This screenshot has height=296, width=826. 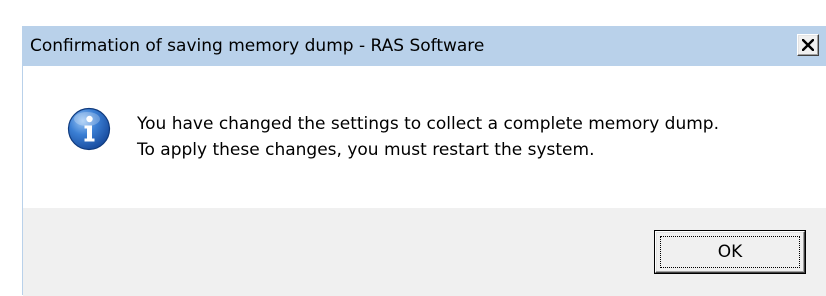 I want to click on ok-button-label: OK, so click(x=730, y=252).